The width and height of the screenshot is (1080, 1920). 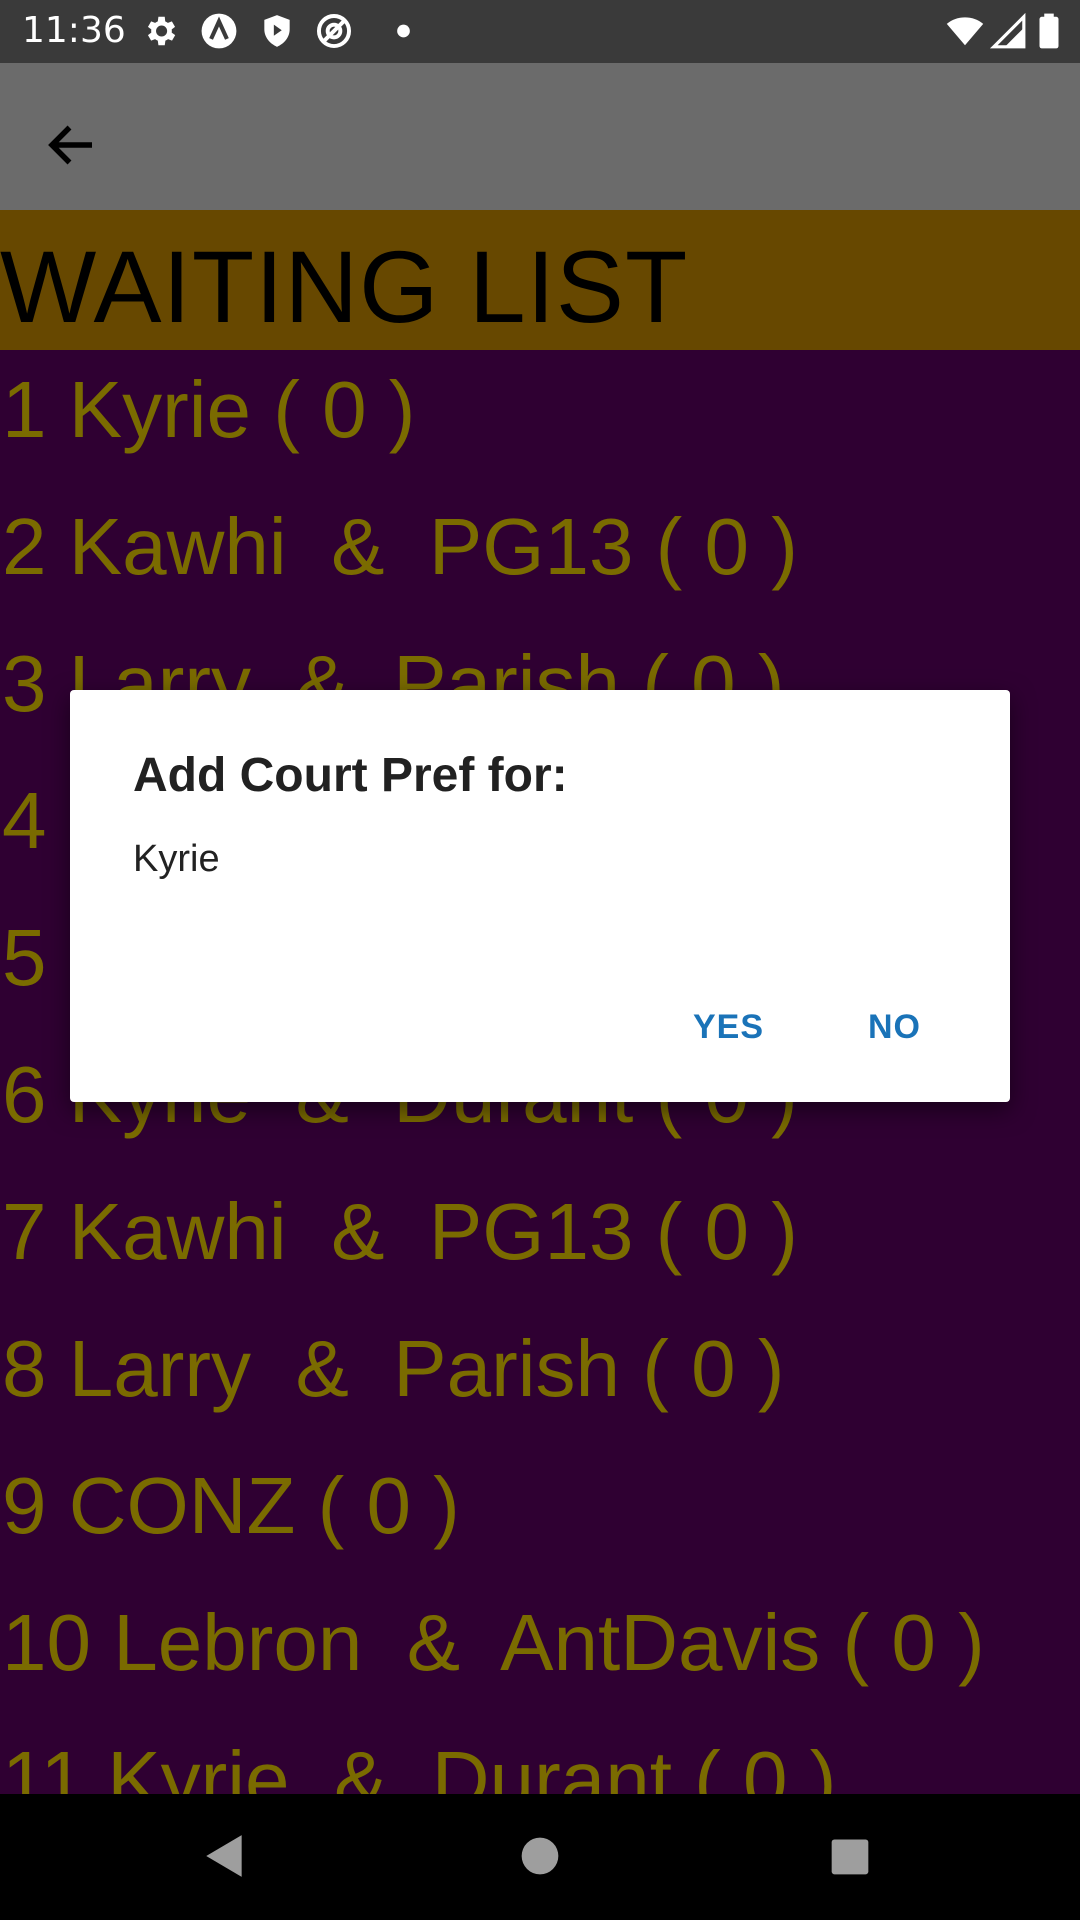 I want to click on waiting-list-header: WAITING LIST, so click(x=540, y=280).